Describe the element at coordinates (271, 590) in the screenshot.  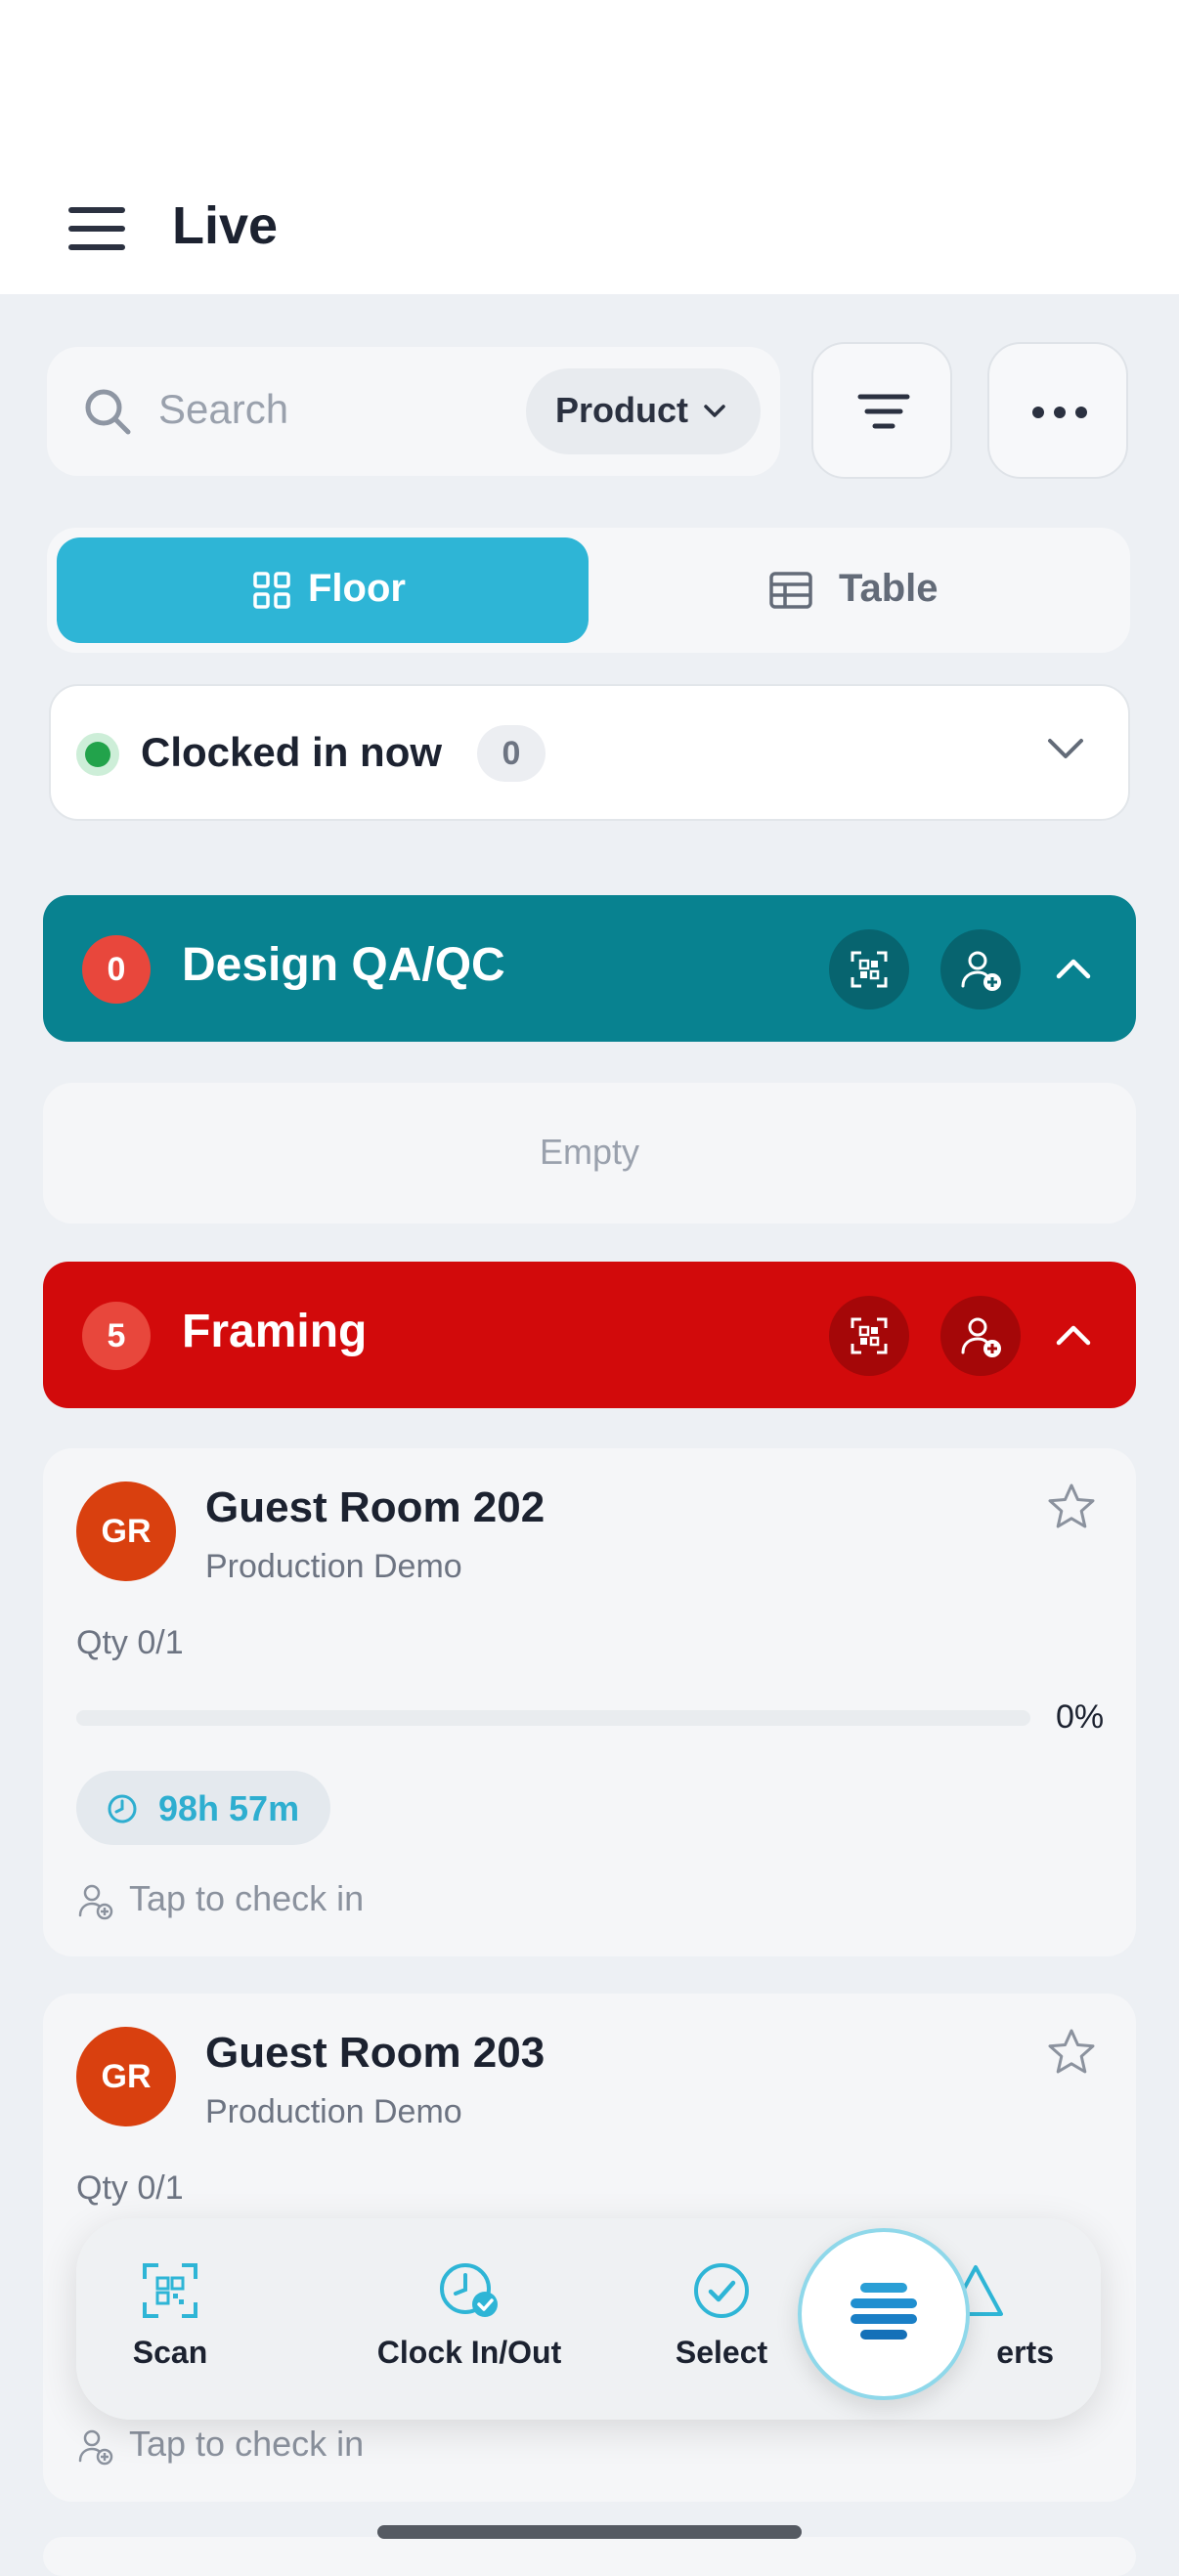
I see `grid-icon` at that location.